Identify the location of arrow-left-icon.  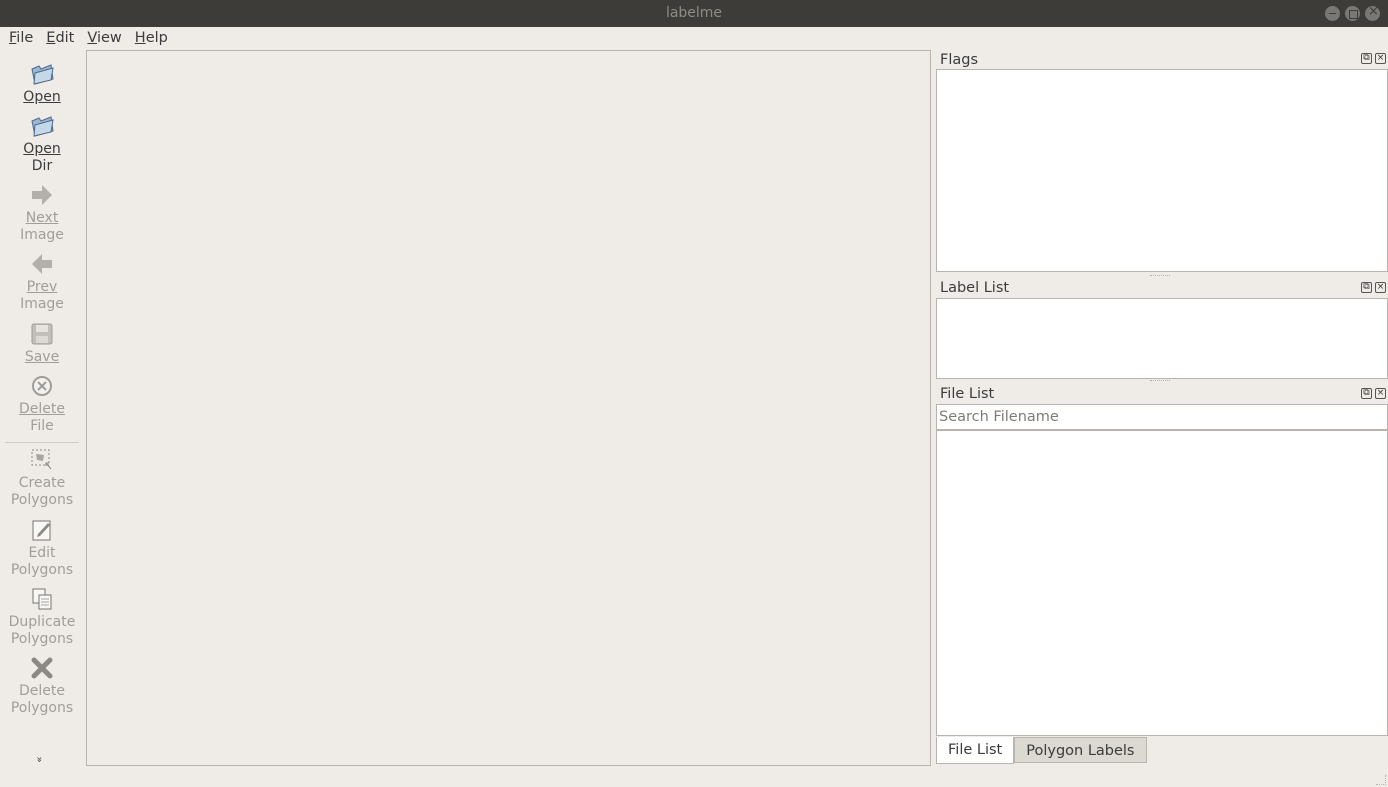
(42, 264).